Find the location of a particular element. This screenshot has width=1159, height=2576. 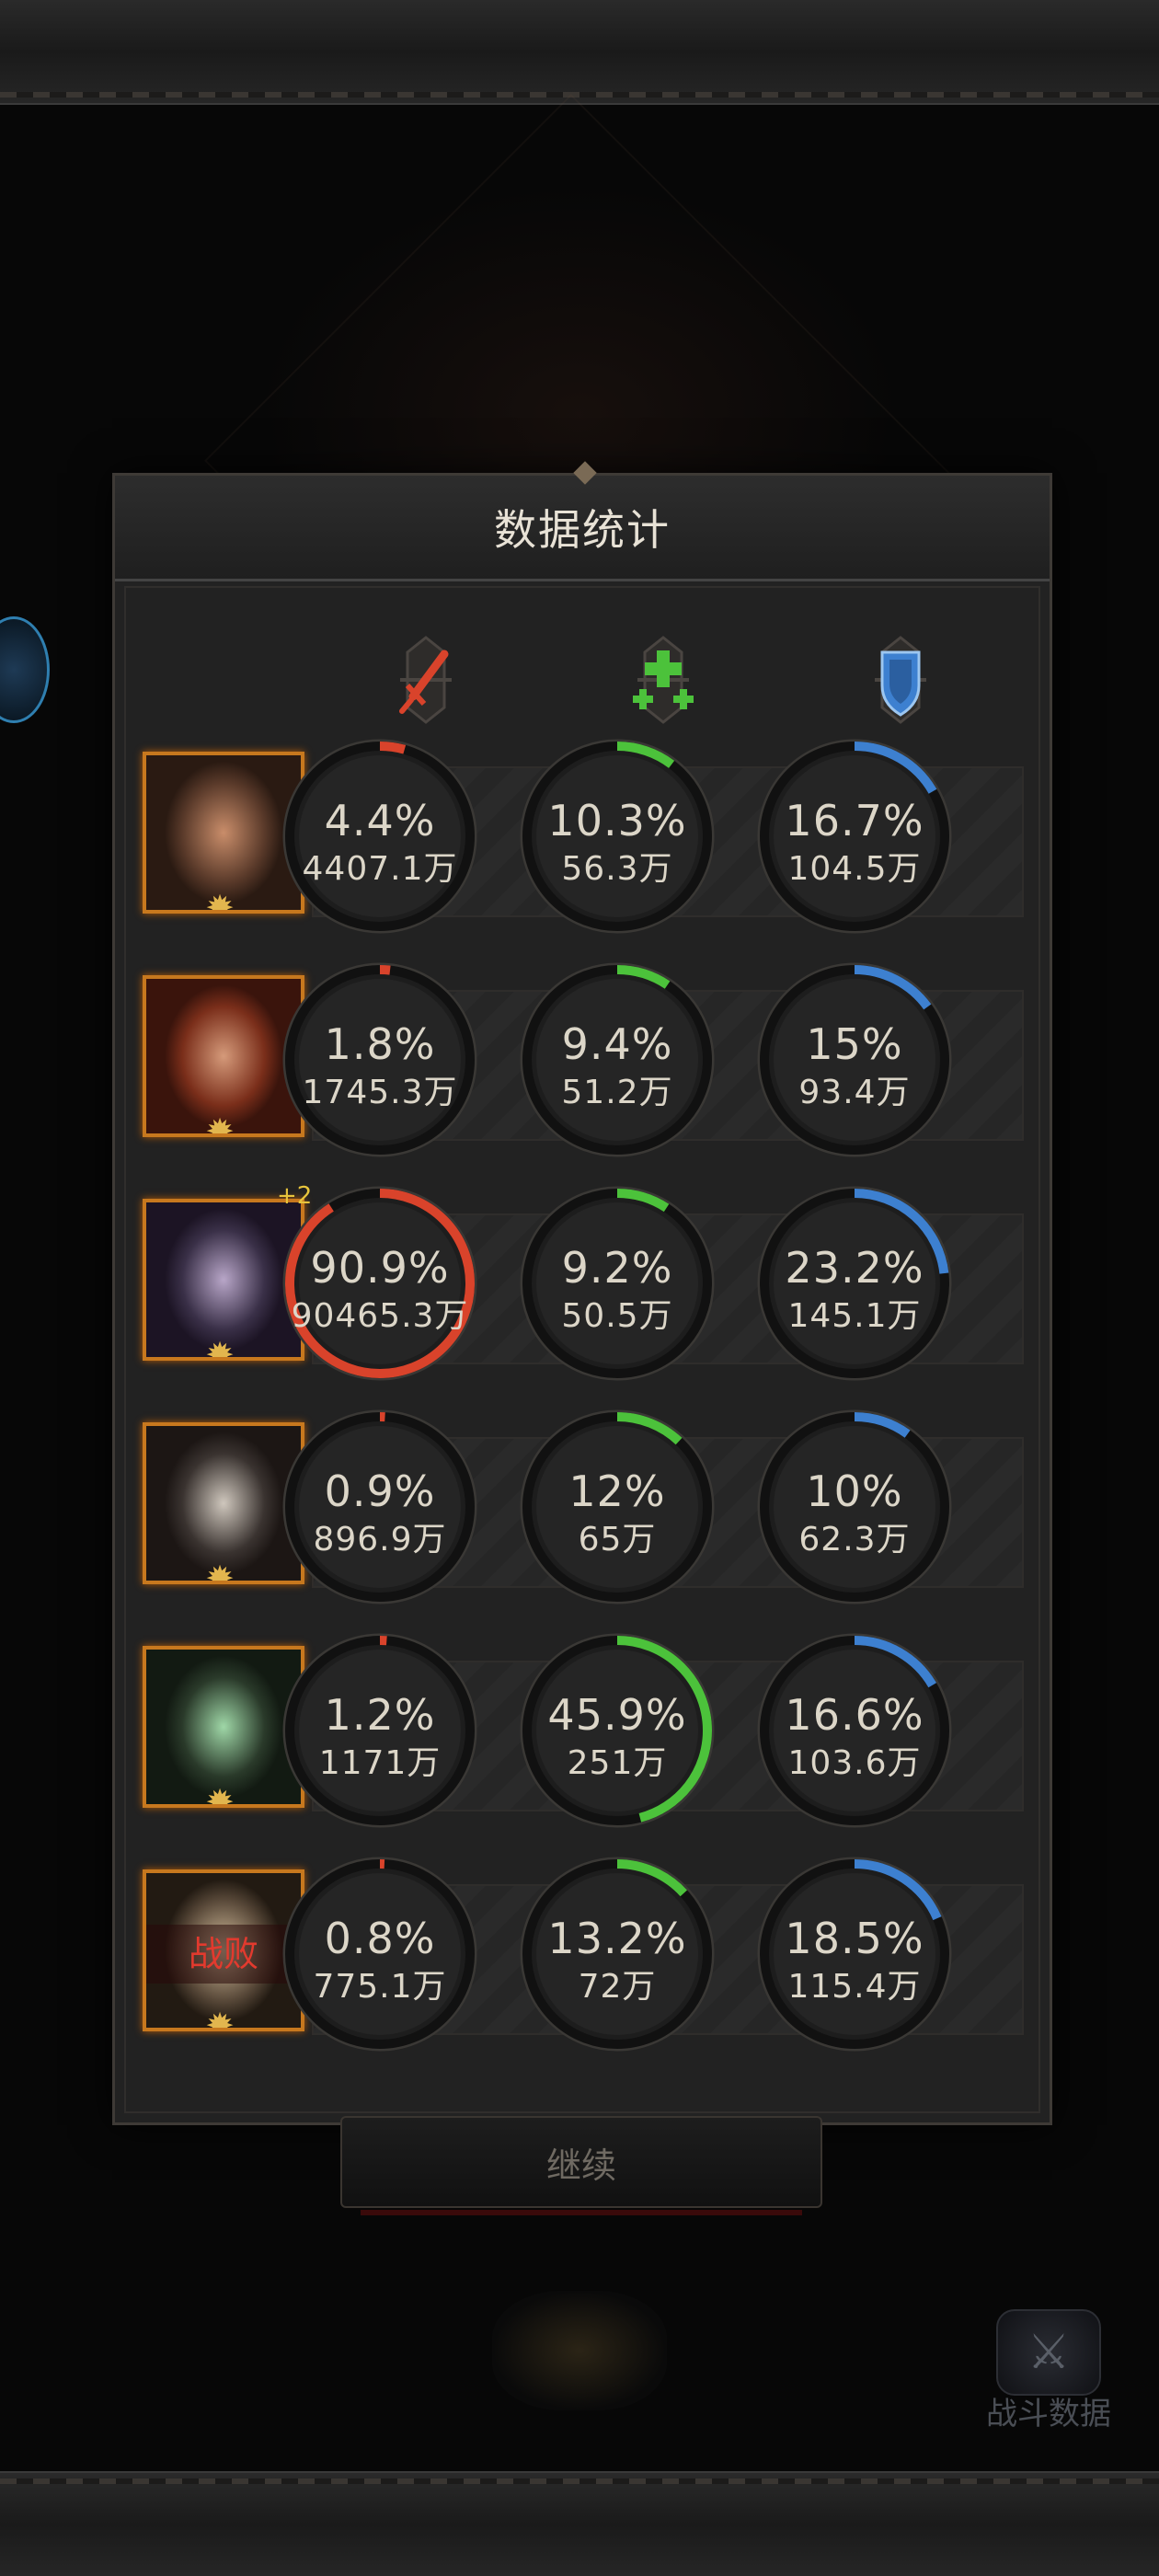

battle-data-button: ⚔ 战斗数据 is located at coordinates (1049, 2370).